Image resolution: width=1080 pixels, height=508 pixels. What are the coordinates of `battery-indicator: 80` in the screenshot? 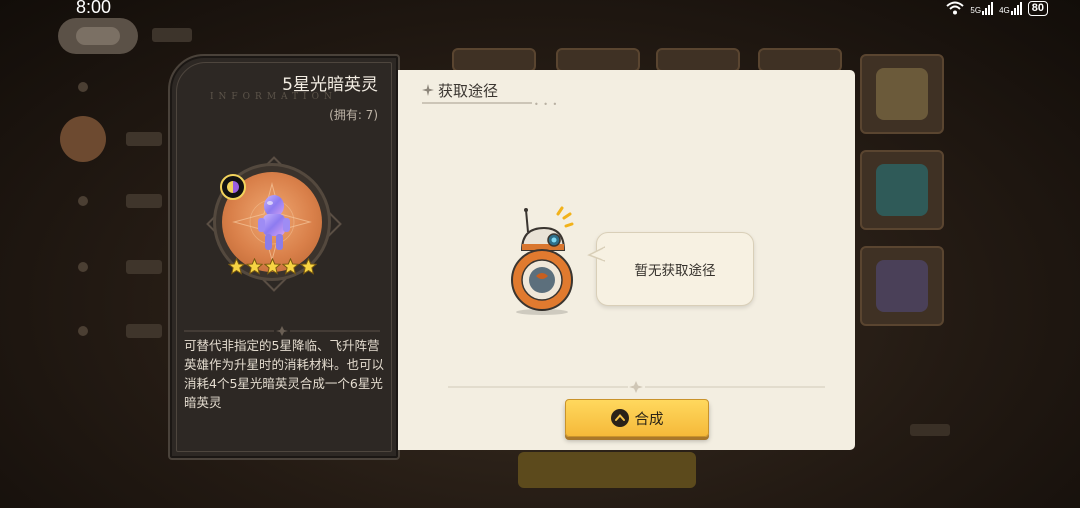 It's located at (1037, 8).